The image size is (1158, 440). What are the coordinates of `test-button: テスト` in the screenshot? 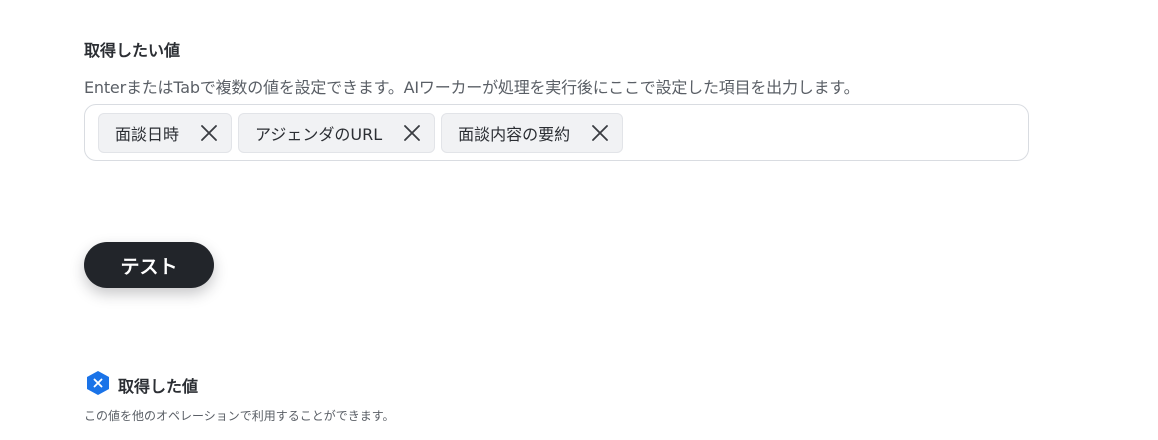 It's located at (149, 265).